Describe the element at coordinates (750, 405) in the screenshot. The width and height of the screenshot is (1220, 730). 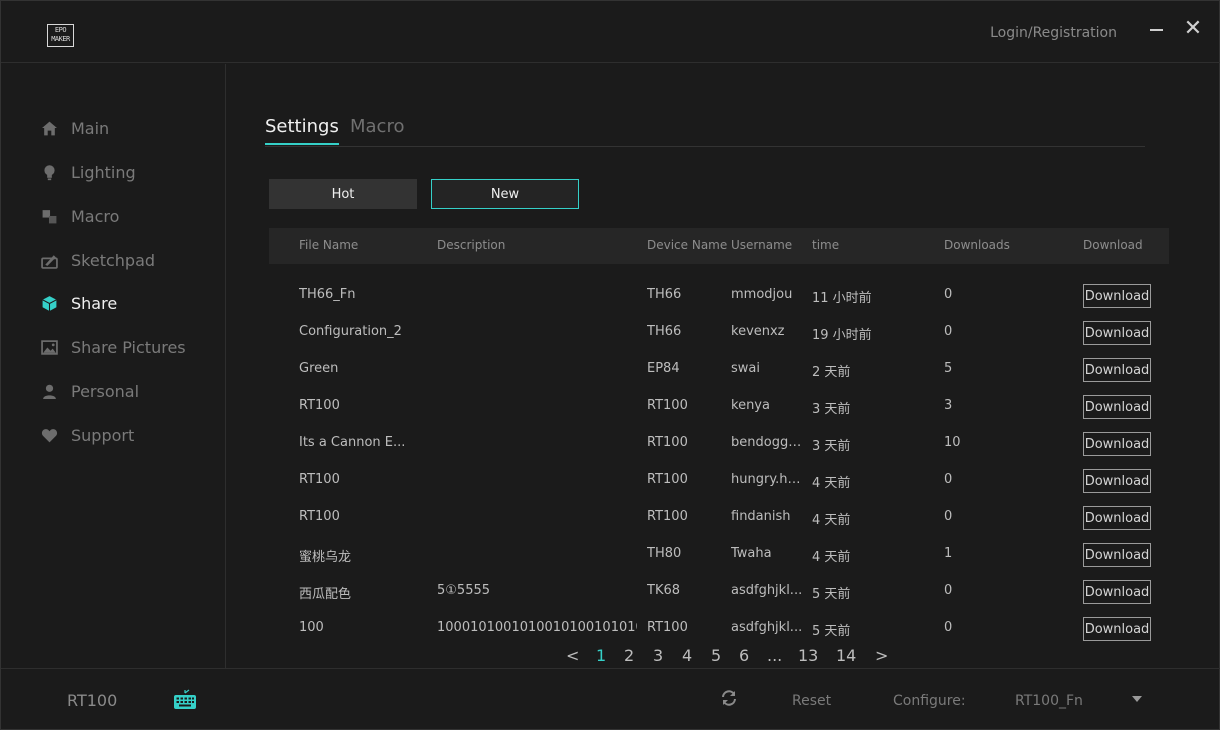
I see `cell-username: kenya` at that location.